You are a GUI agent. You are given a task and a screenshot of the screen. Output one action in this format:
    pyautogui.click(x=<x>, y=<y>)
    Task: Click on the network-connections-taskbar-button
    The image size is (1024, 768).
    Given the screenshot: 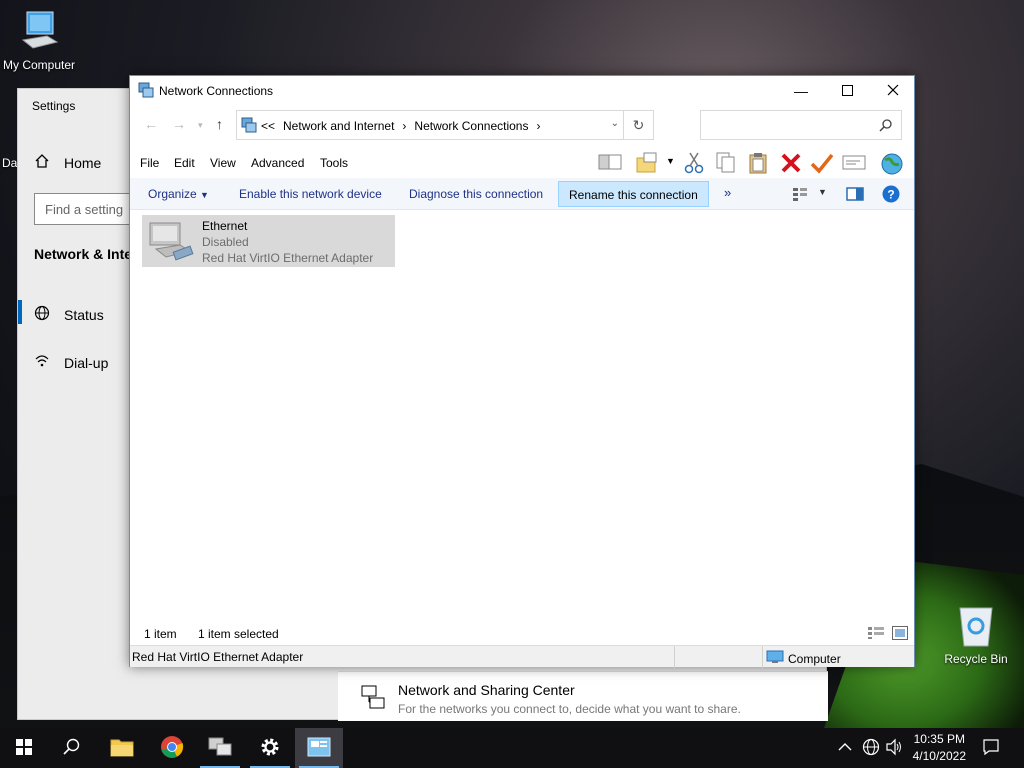 What is the action you would take?
    pyautogui.click(x=319, y=748)
    